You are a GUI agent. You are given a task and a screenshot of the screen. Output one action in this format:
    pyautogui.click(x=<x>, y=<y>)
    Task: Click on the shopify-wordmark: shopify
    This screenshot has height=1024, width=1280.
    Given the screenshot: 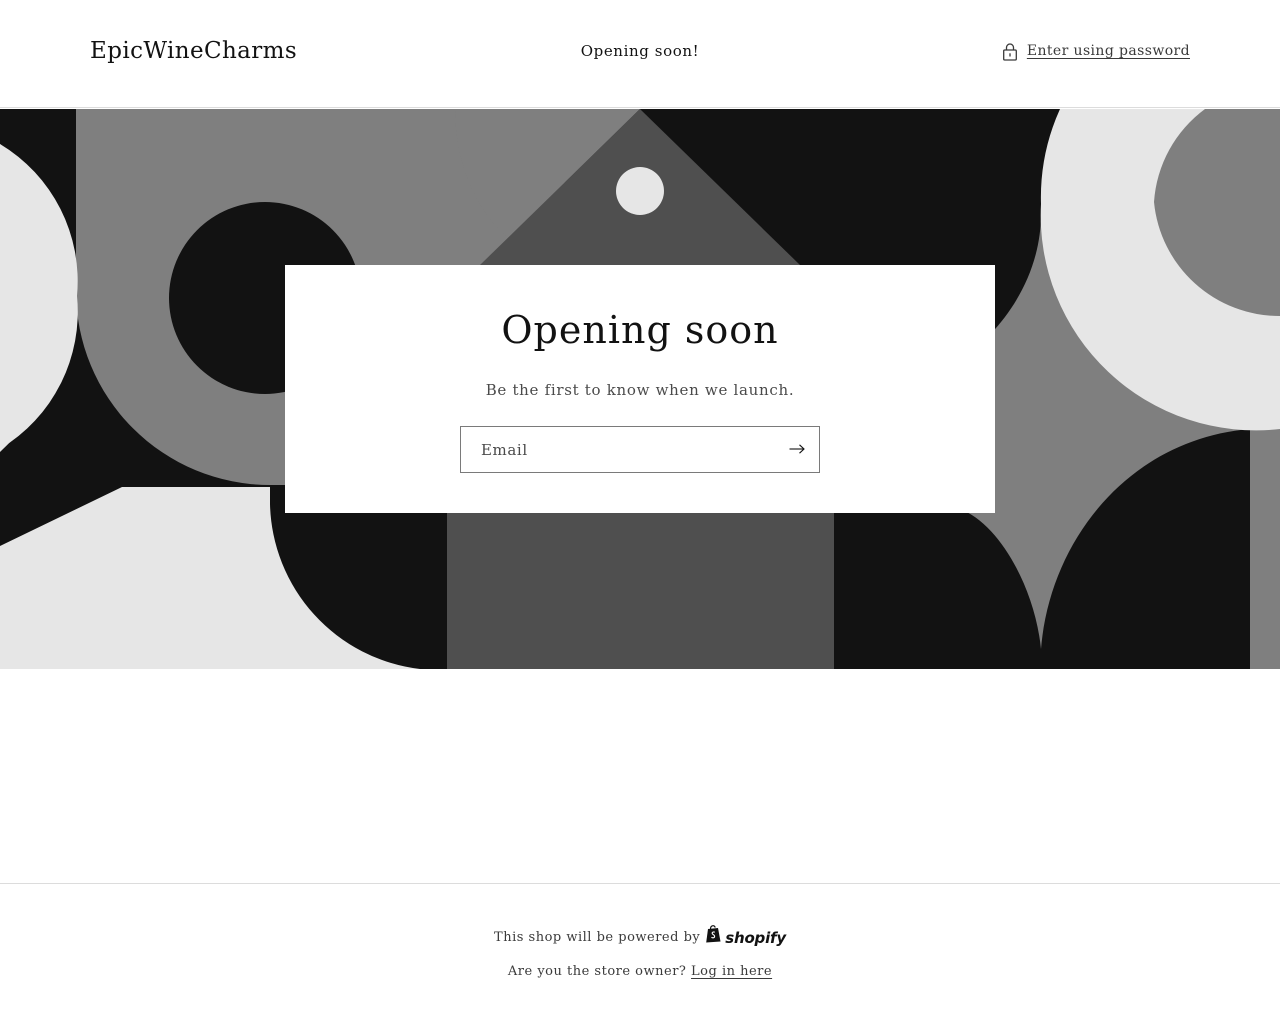 What is the action you would take?
    pyautogui.click(x=755, y=937)
    